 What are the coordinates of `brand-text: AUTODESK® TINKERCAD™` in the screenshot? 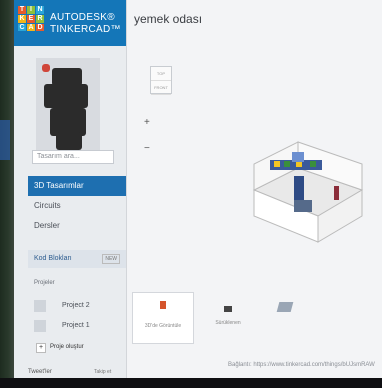 It's located at (85, 24).